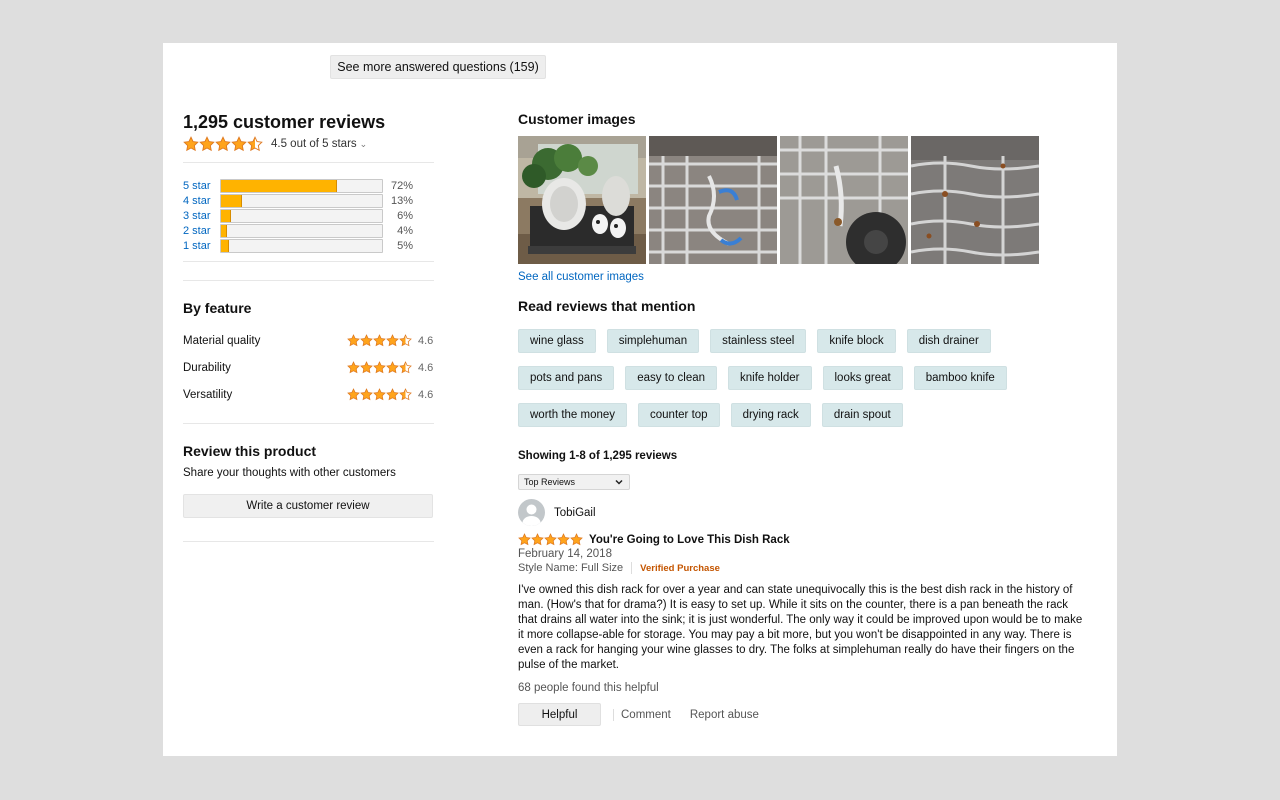 The image size is (1280, 800). I want to click on histogram-percent: 4%, so click(398, 231).